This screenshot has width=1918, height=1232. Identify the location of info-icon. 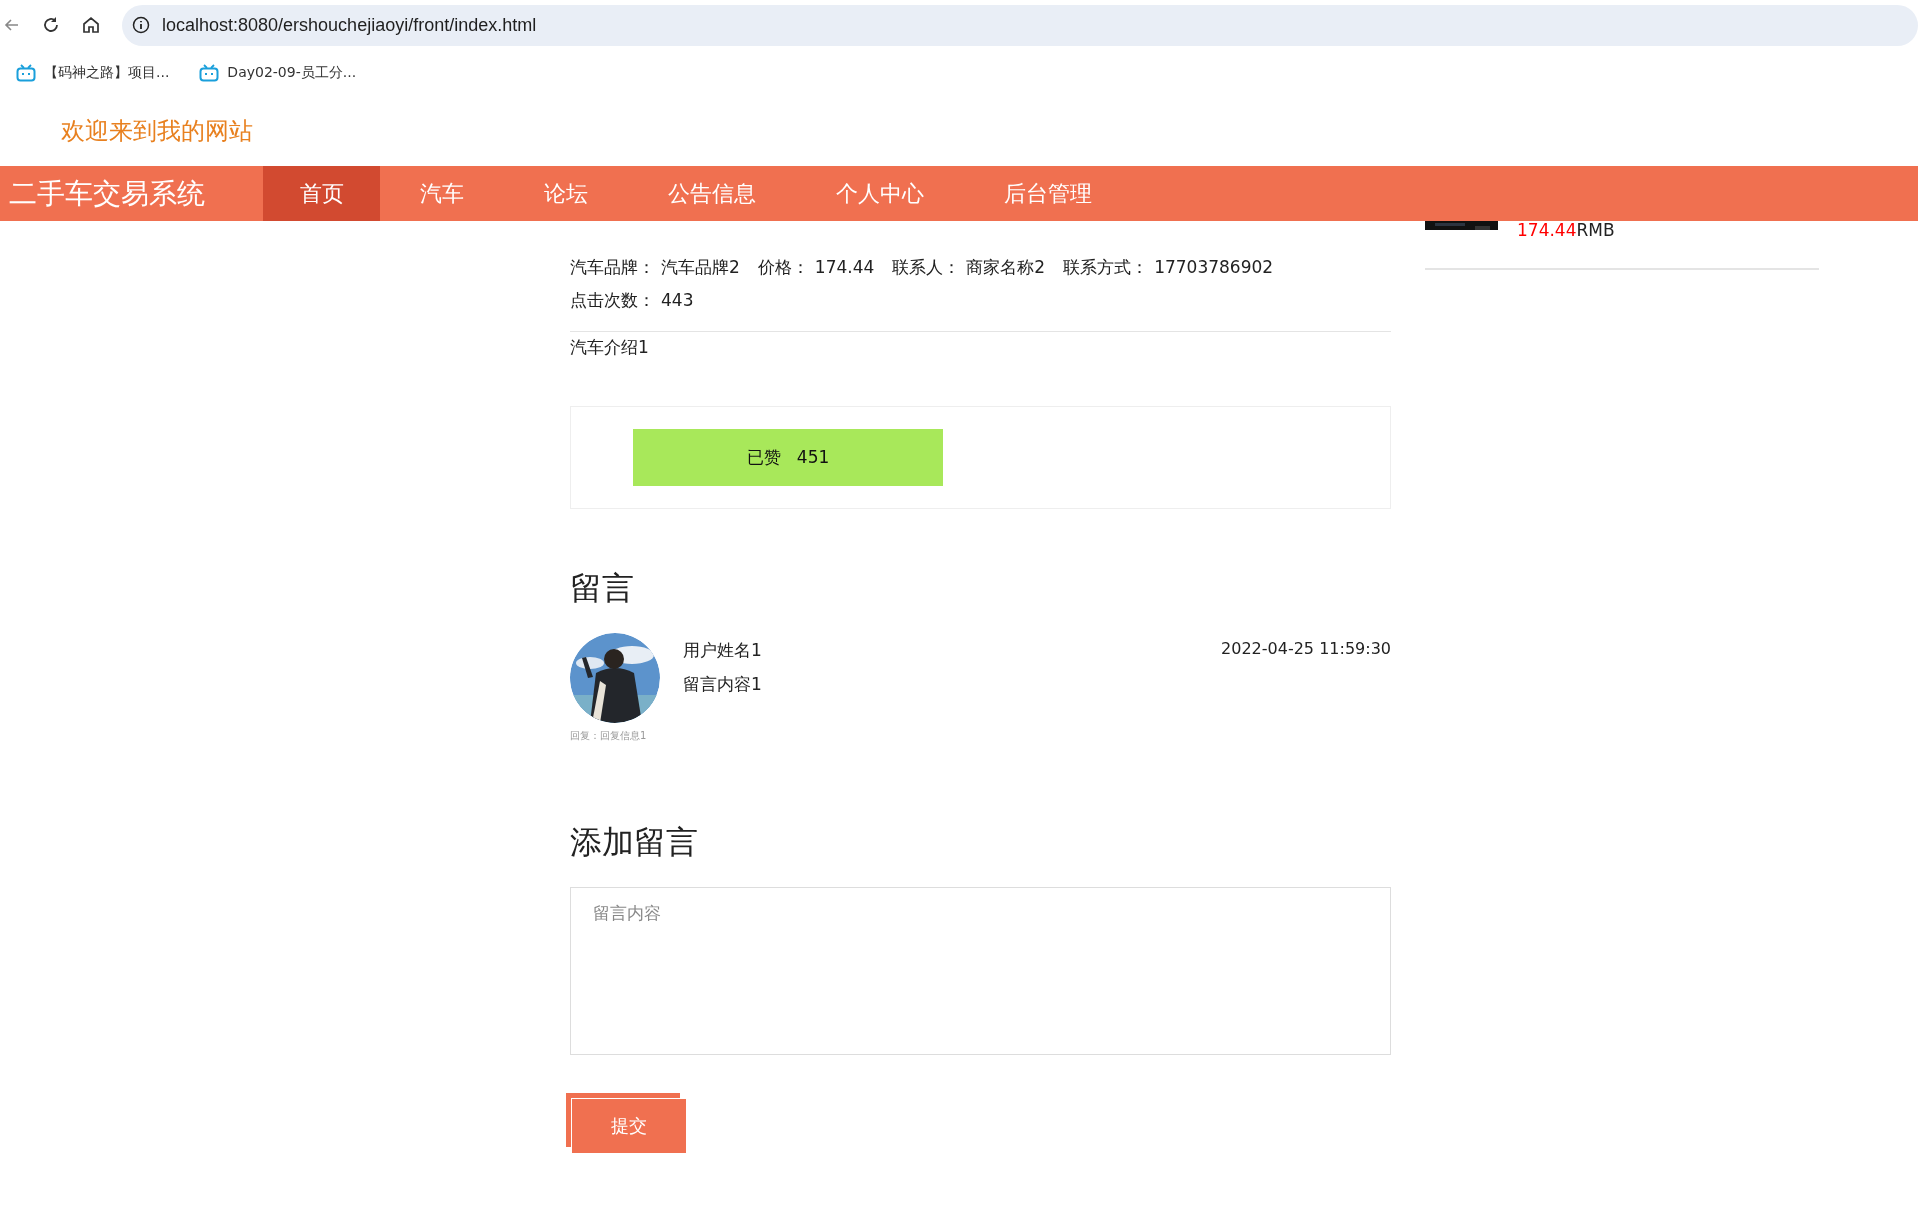
(141, 25).